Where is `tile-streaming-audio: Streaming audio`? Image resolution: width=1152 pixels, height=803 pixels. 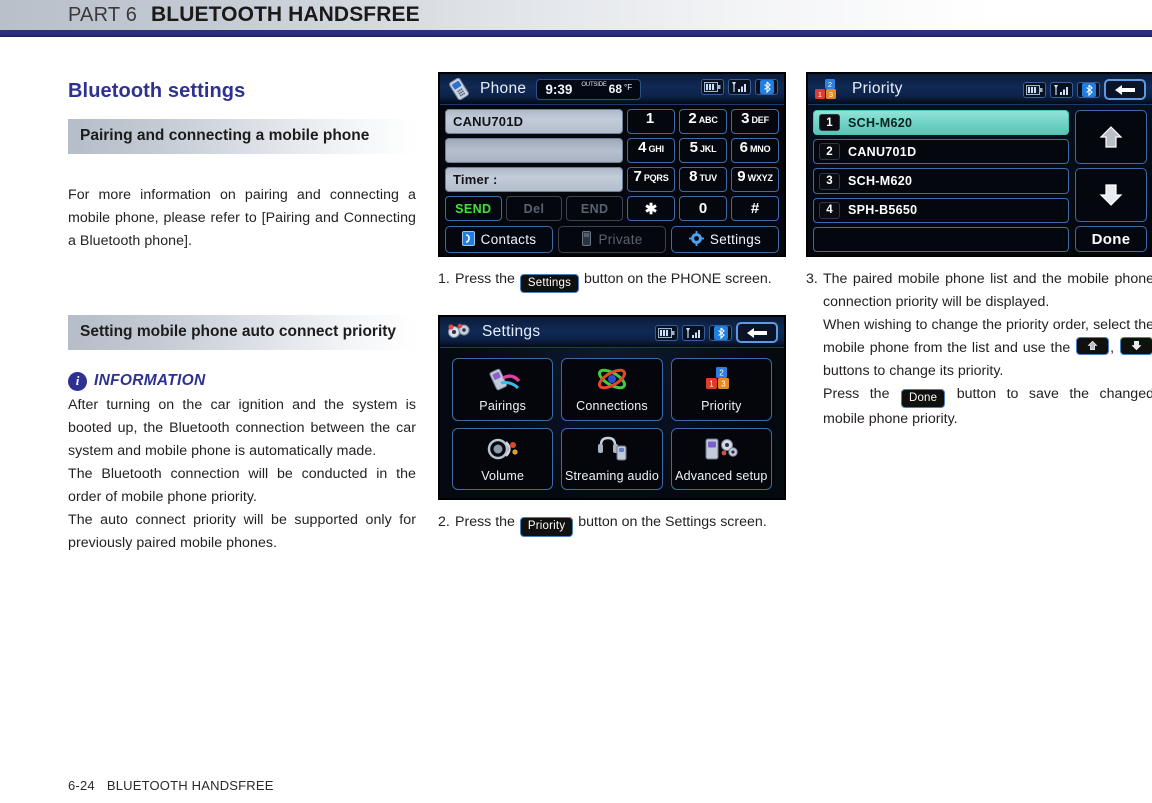
tile-streaming-audio: Streaming audio is located at coordinates (612, 459).